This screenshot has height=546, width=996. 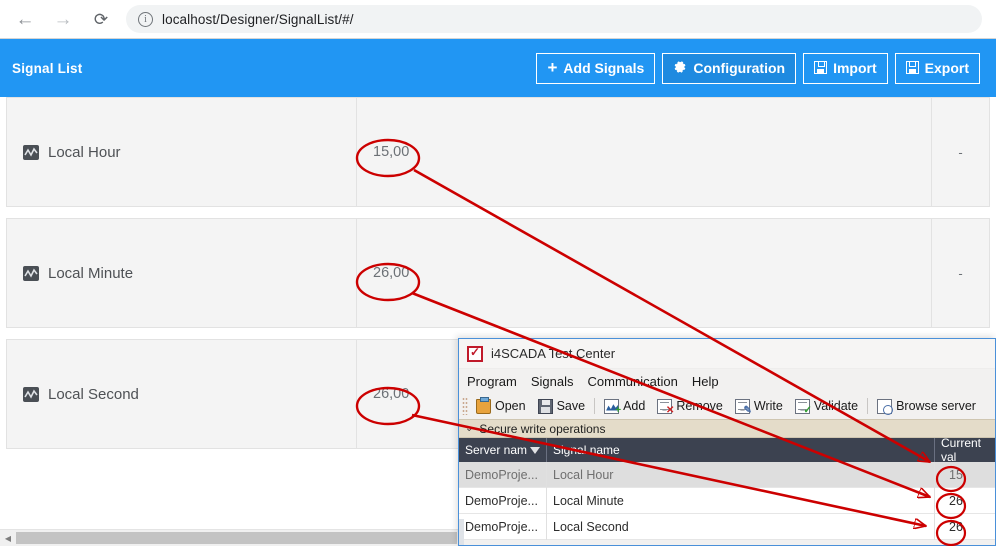 I want to click on add-button: + Add, so click(x=624, y=406).